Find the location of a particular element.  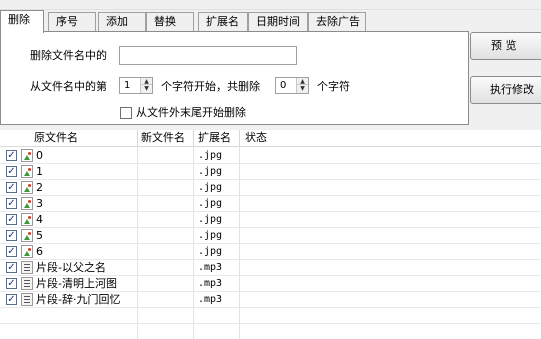

table-row: ✓ 5 .jpg is located at coordinates (270, 236).